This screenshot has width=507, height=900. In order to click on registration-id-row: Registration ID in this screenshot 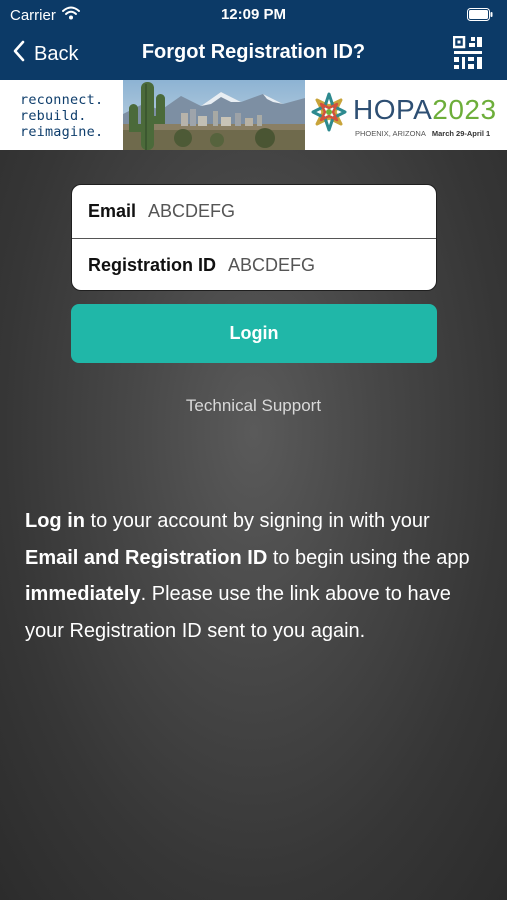, I will do `click(254, 264)`.